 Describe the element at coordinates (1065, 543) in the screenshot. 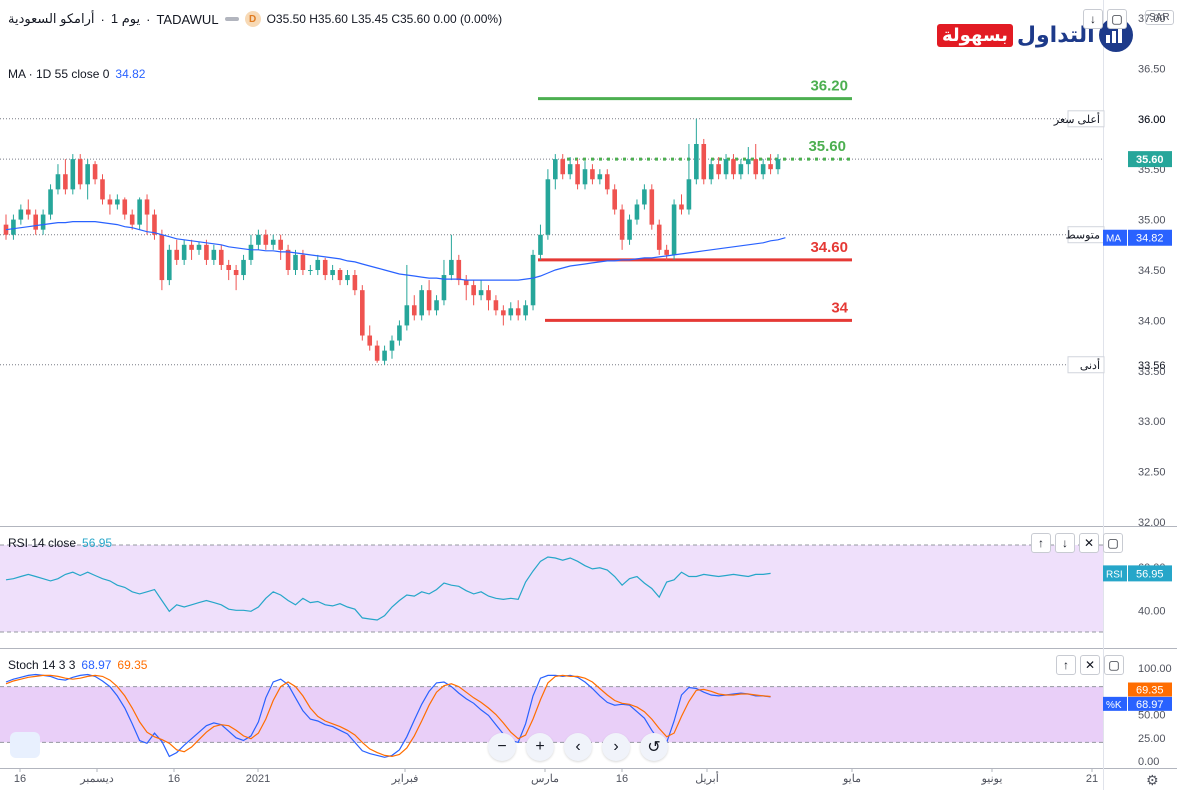

I see `rsi-move-down-button: ↓` at that location.